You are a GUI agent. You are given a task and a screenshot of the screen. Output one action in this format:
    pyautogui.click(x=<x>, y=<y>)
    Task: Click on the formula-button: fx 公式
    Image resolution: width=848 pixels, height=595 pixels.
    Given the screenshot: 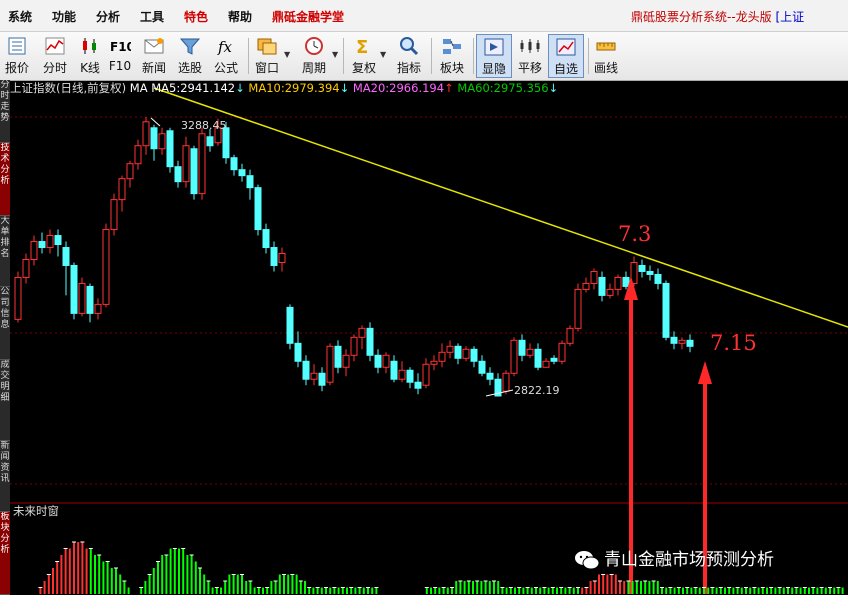 What is the action you would take?
    pyautogui.click(x=226, y=56)
    